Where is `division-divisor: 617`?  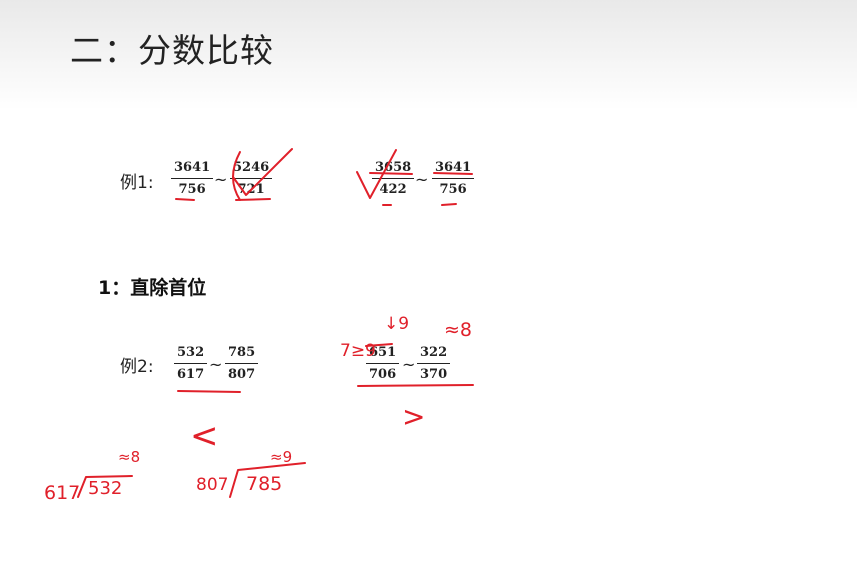 division-divisor: 617 is located at coordinates (62, 493).